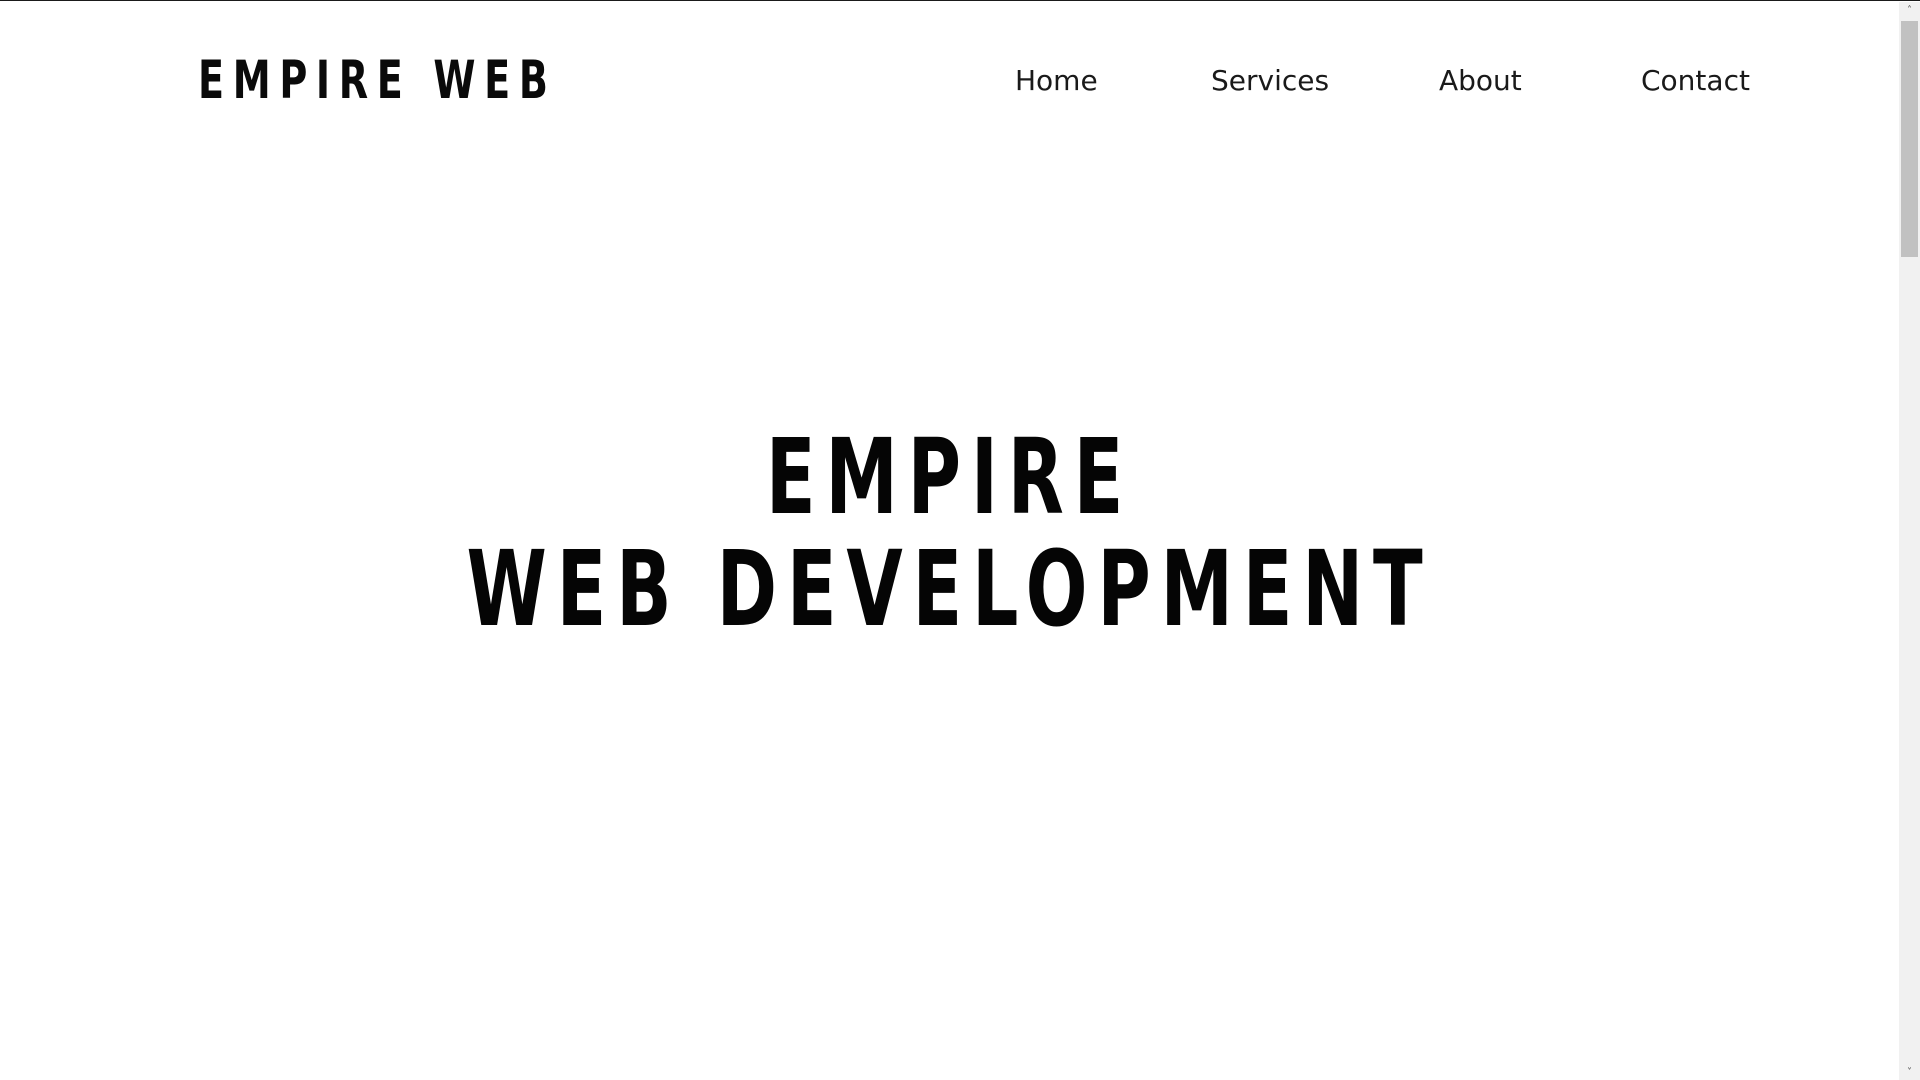 The width and height of the screenshot is (1920, 1080). I want to click on chevron-down-icon: ˅, so click(1909, 1072).